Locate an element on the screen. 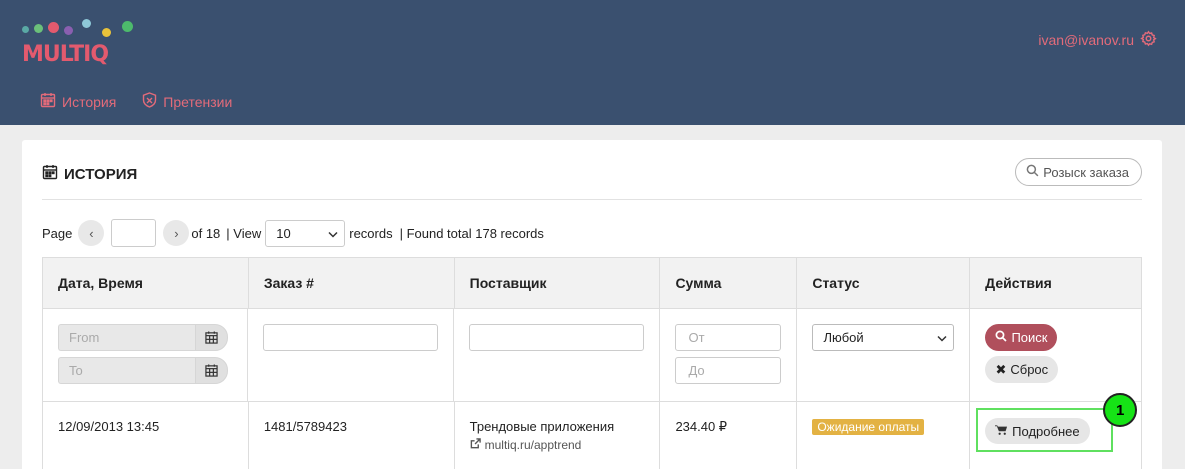 The image size is (1185, 469). date-from-field: From is located at coordinates (143, 337).